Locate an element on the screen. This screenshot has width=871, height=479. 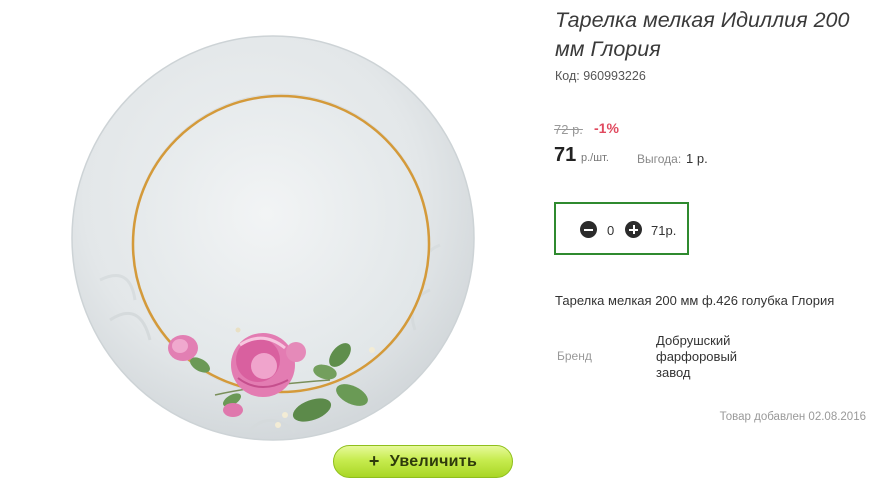
zoom-button: + Увеличить is located at coordinates (423, 461).